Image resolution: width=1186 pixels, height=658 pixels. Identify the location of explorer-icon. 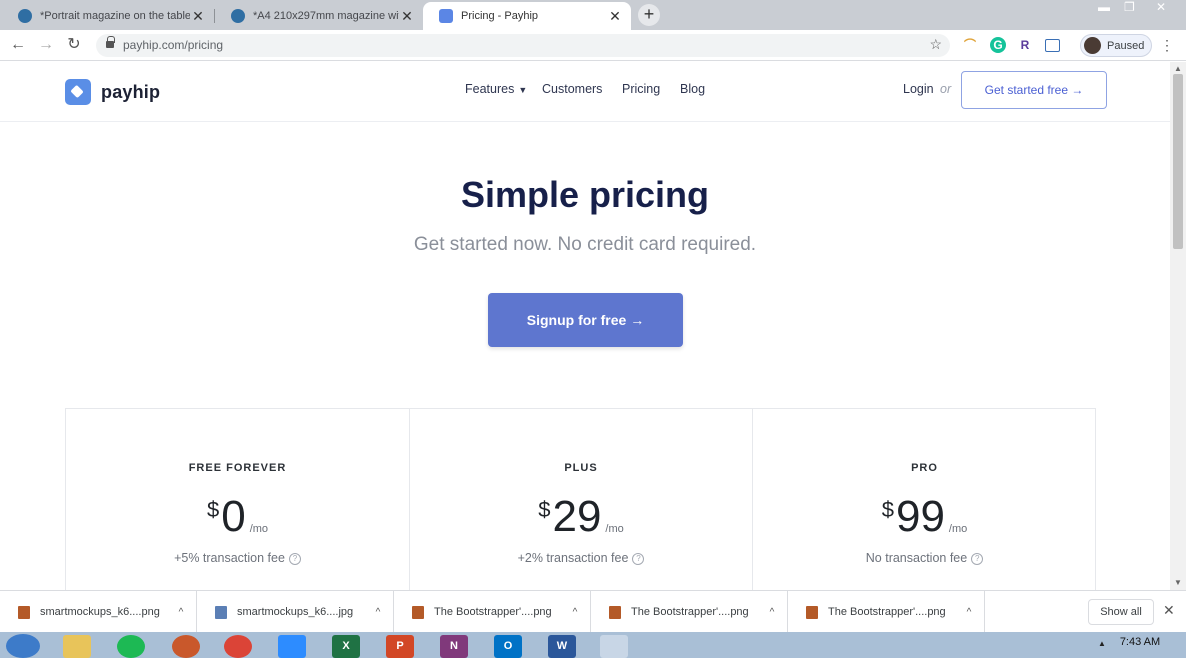
(77, 646).